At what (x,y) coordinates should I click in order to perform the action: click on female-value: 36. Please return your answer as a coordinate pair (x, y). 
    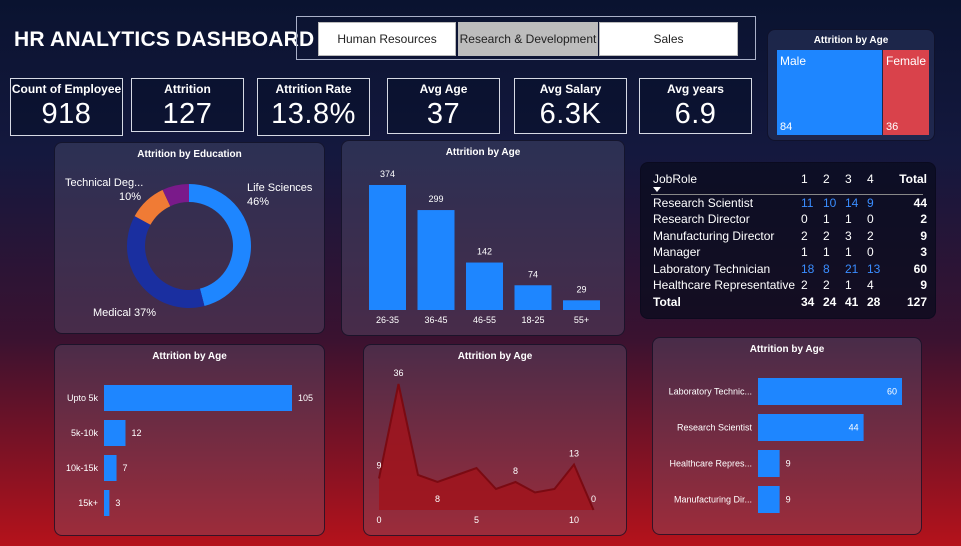
    Looking at the image, I should click on (892, 127).